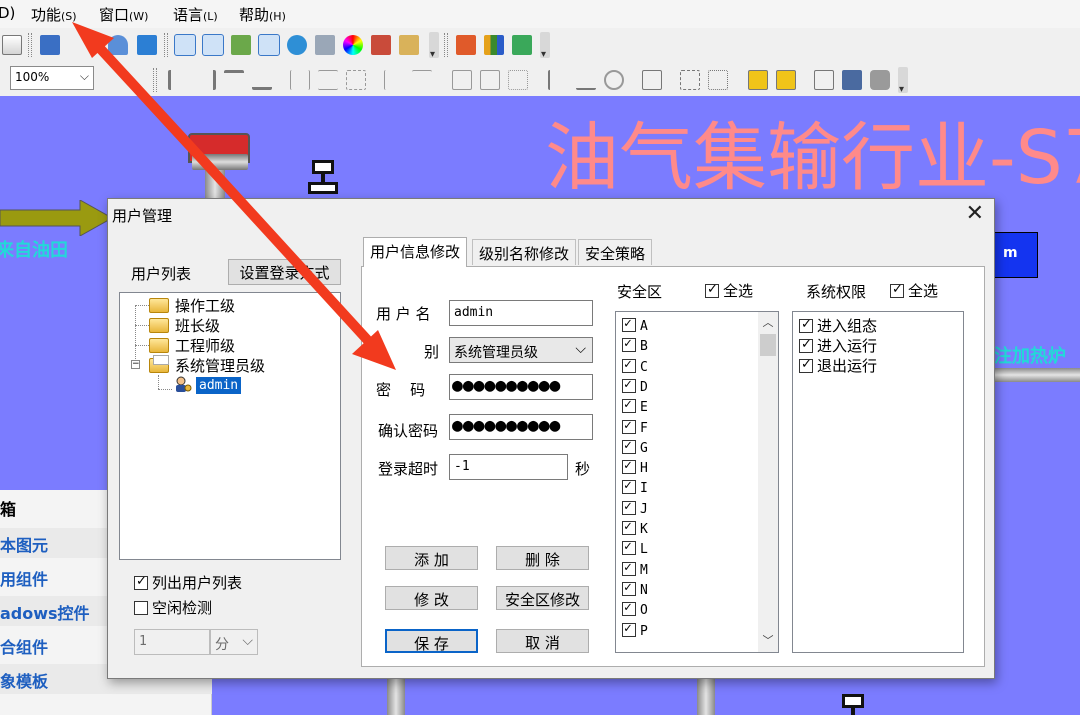  I want to click on chart-tool-icon, so click(241, 45).